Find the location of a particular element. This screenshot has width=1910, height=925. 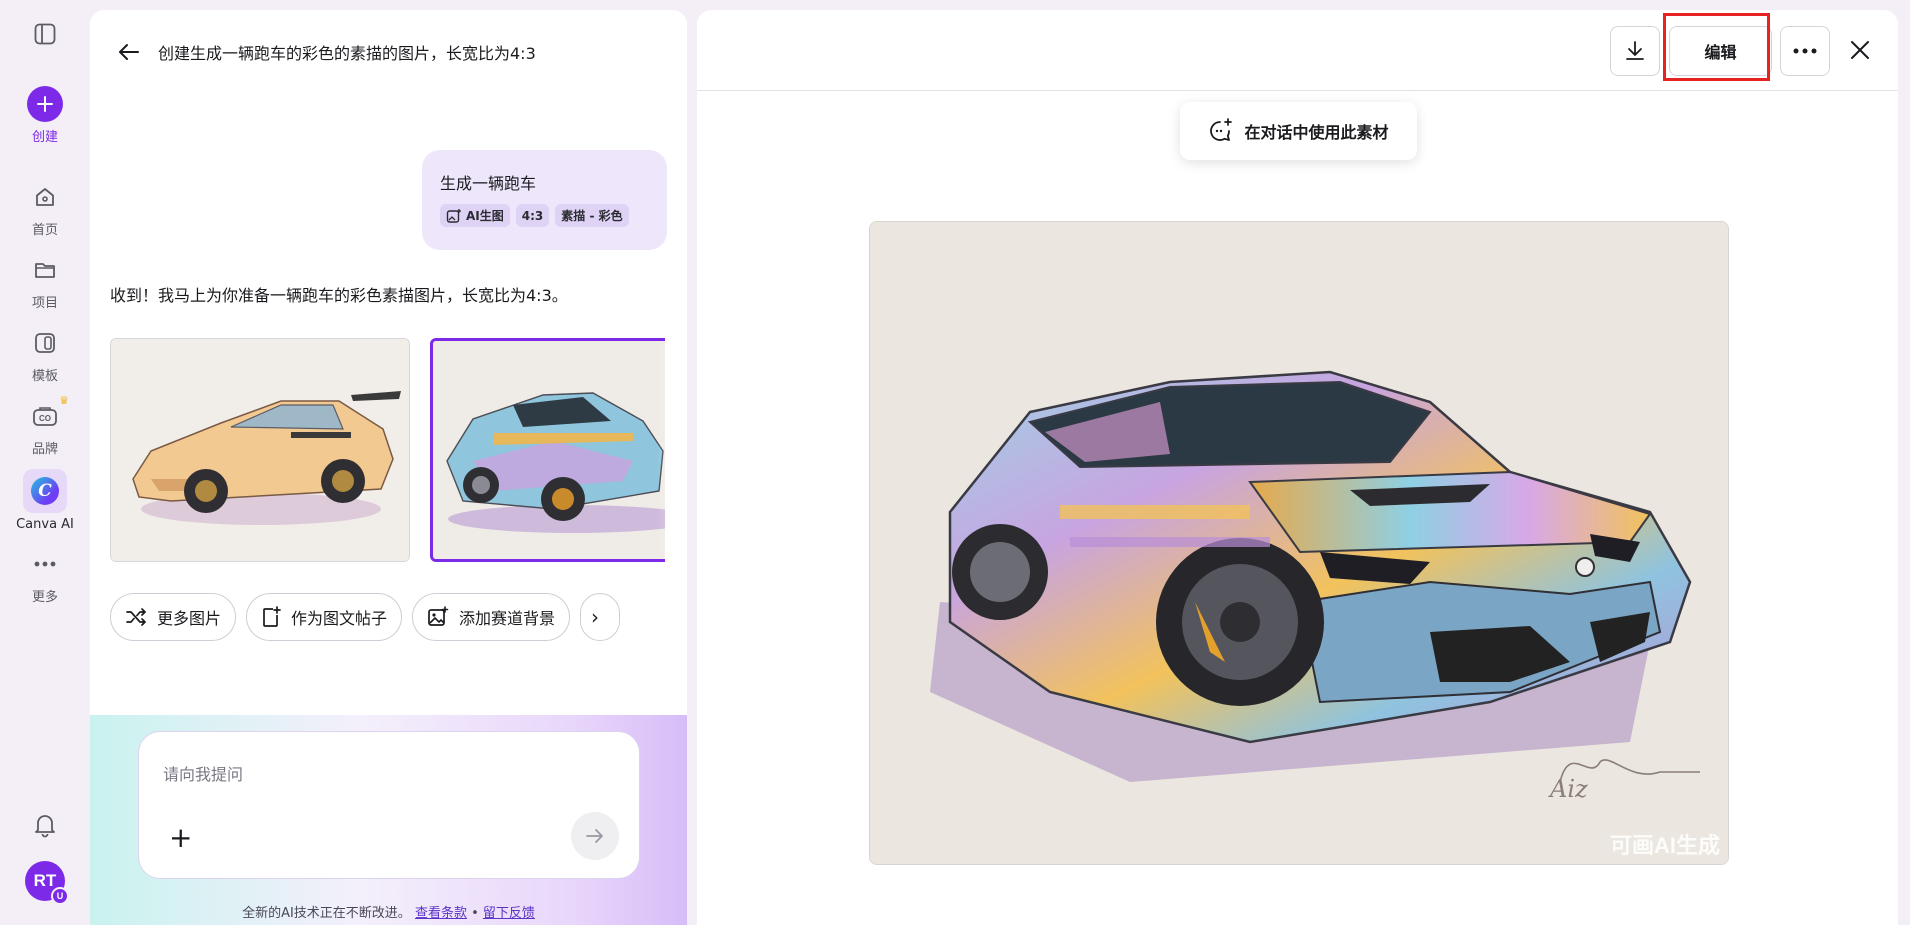

ellipsis-icon is located at coordinates (1805, 51).